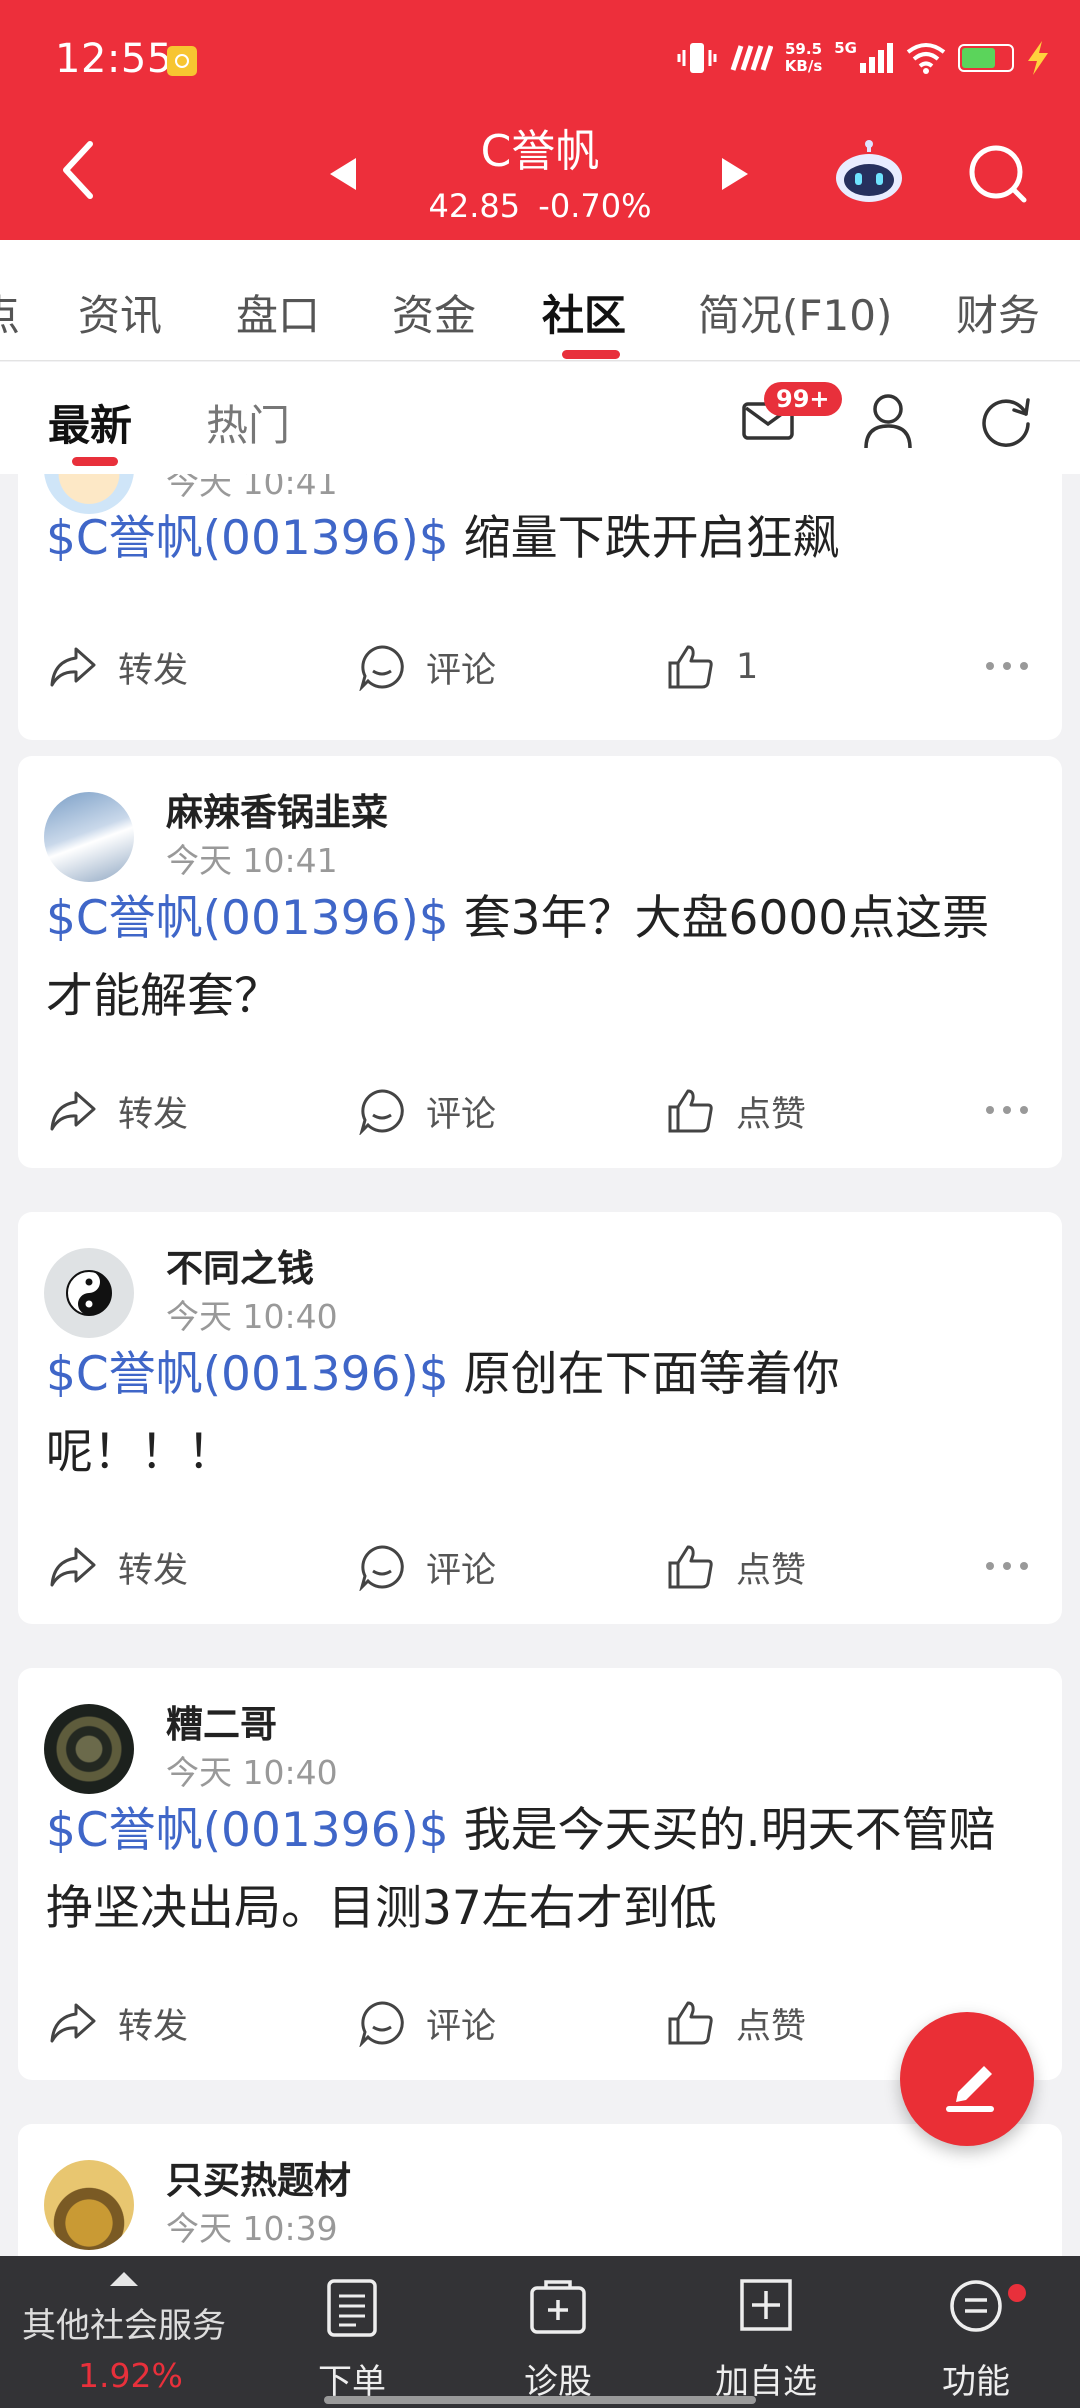 The width and height of the screenshot is (1080, 2408). I want to click on notification-app-icon, so click(182, 61).